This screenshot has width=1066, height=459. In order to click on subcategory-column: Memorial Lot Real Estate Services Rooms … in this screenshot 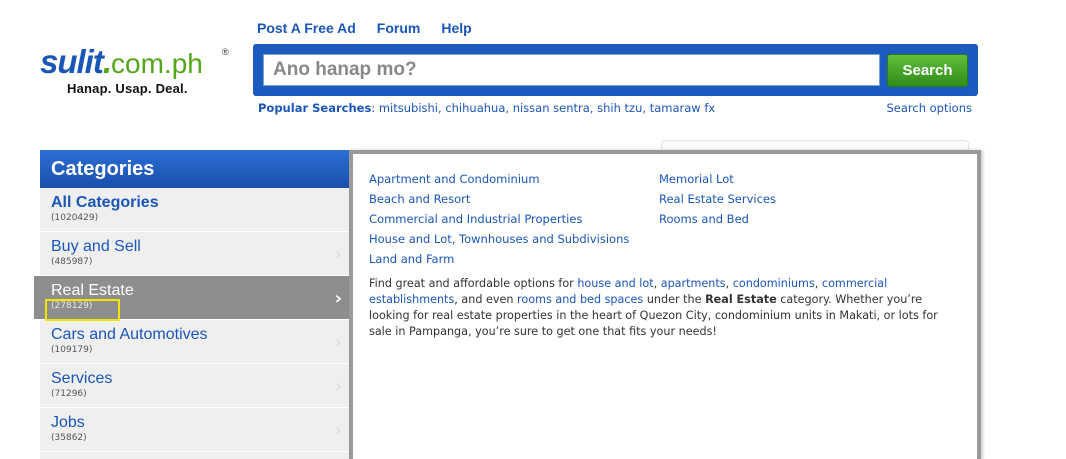, I will do `click(717, 199)`.